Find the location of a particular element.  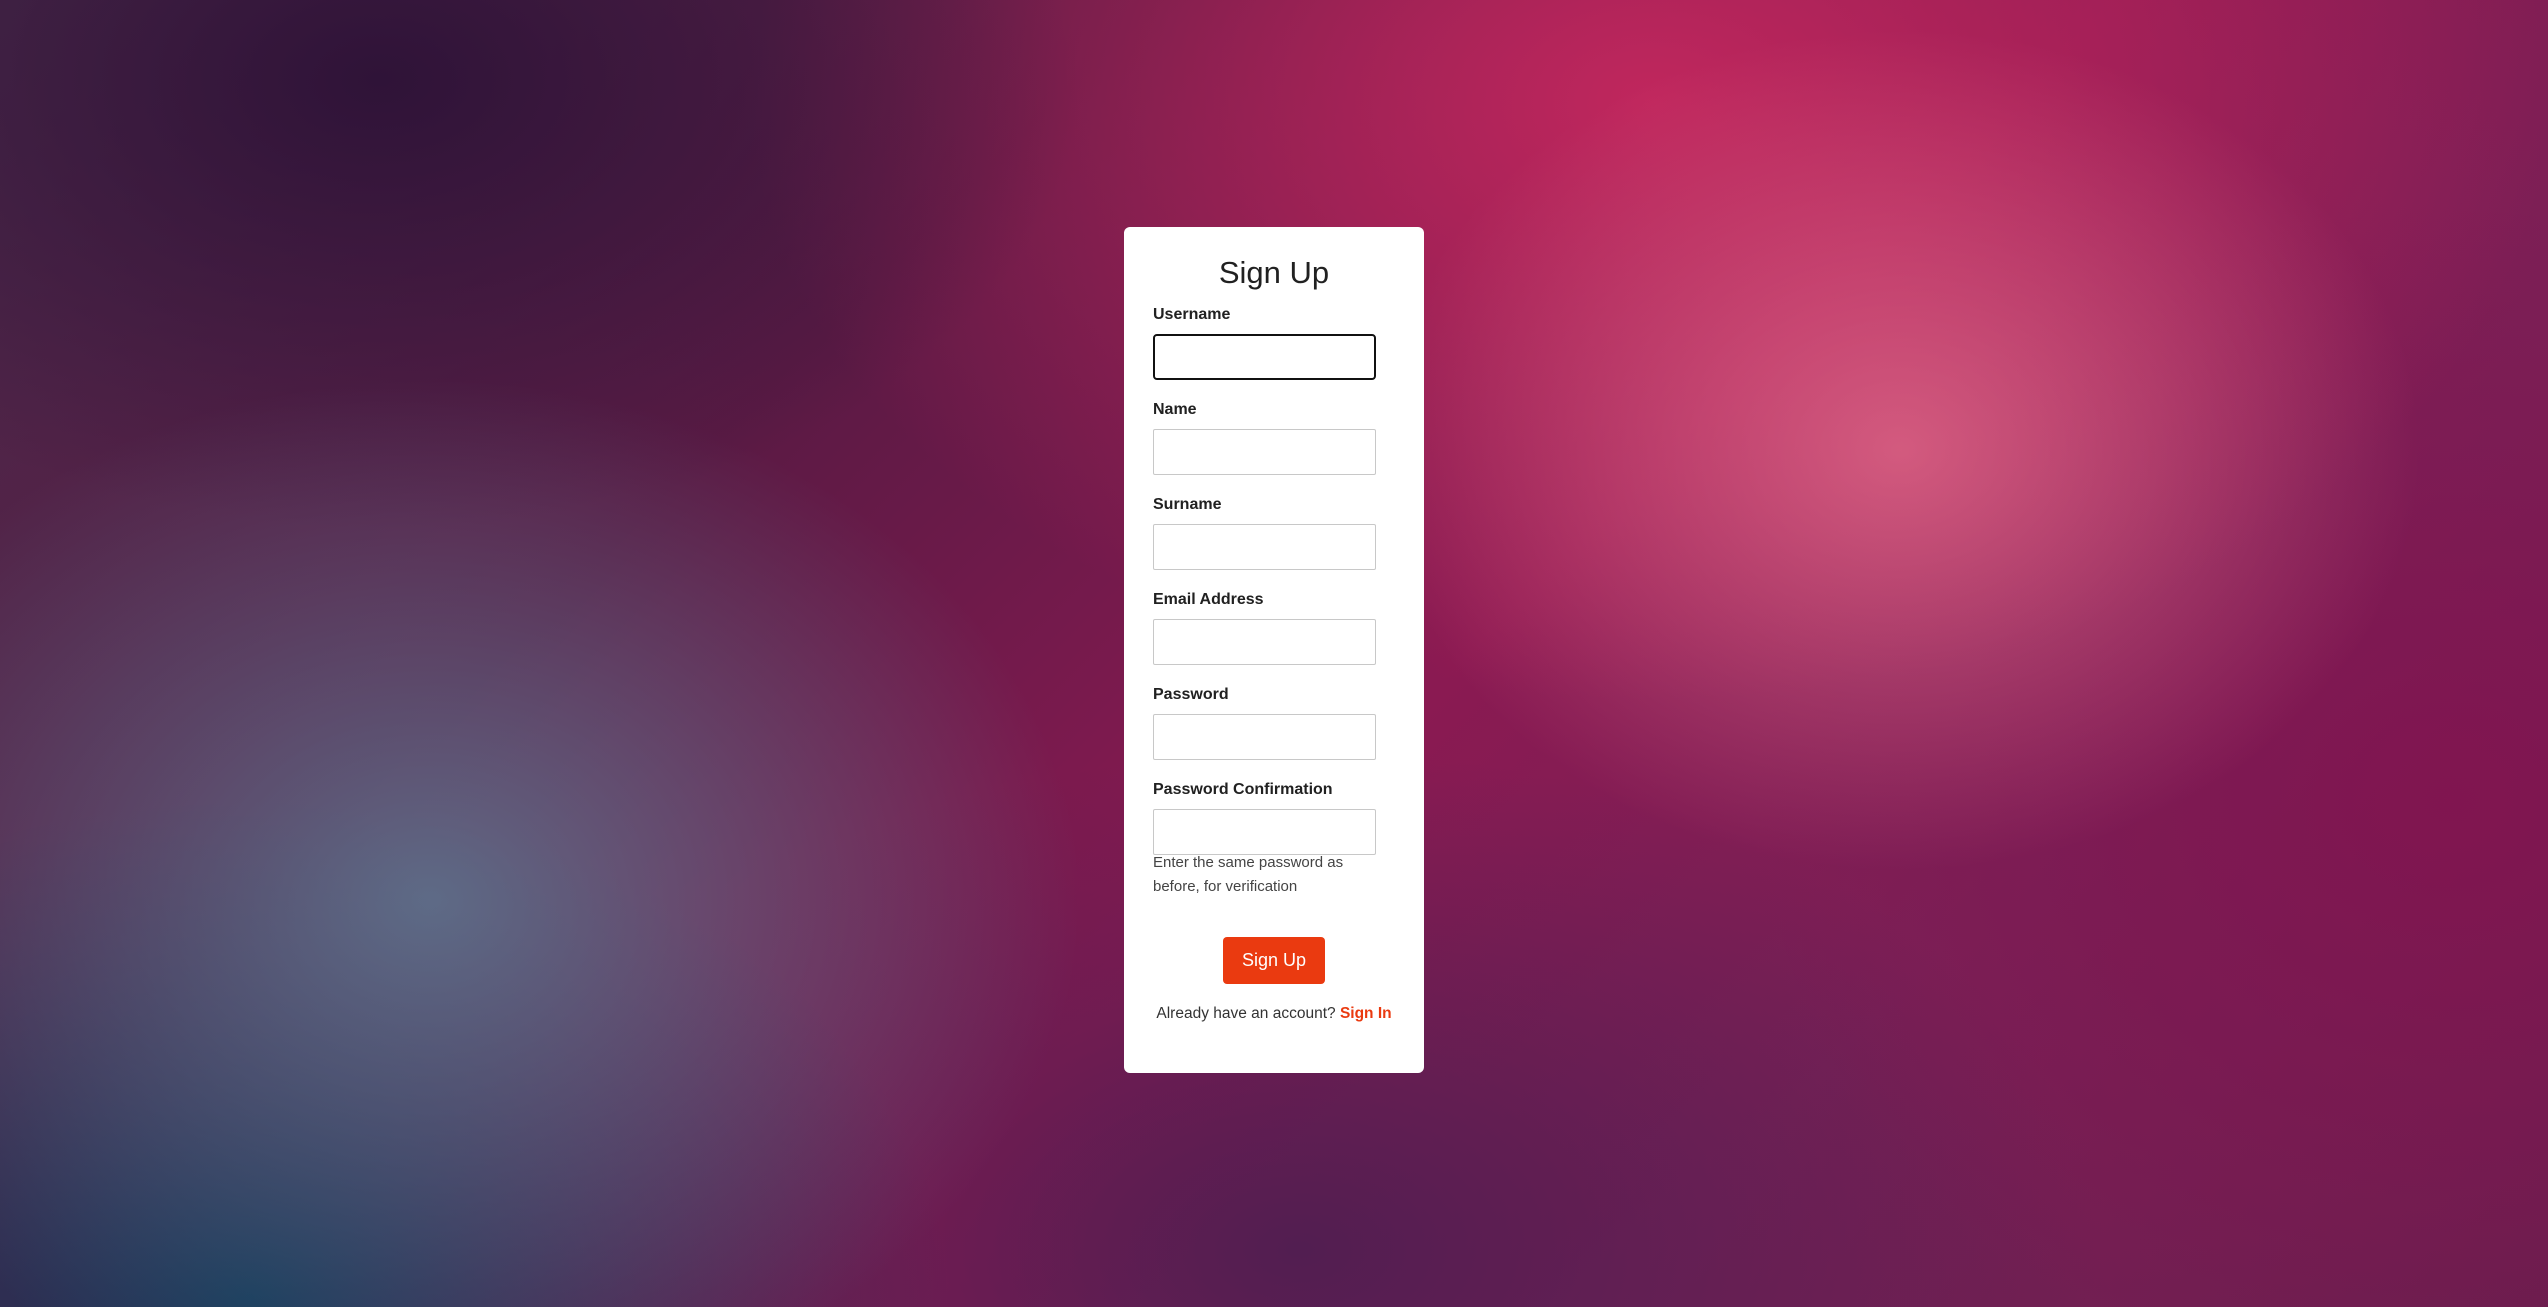

surname-field-group: Surname is located at coordinates (1265, 532).